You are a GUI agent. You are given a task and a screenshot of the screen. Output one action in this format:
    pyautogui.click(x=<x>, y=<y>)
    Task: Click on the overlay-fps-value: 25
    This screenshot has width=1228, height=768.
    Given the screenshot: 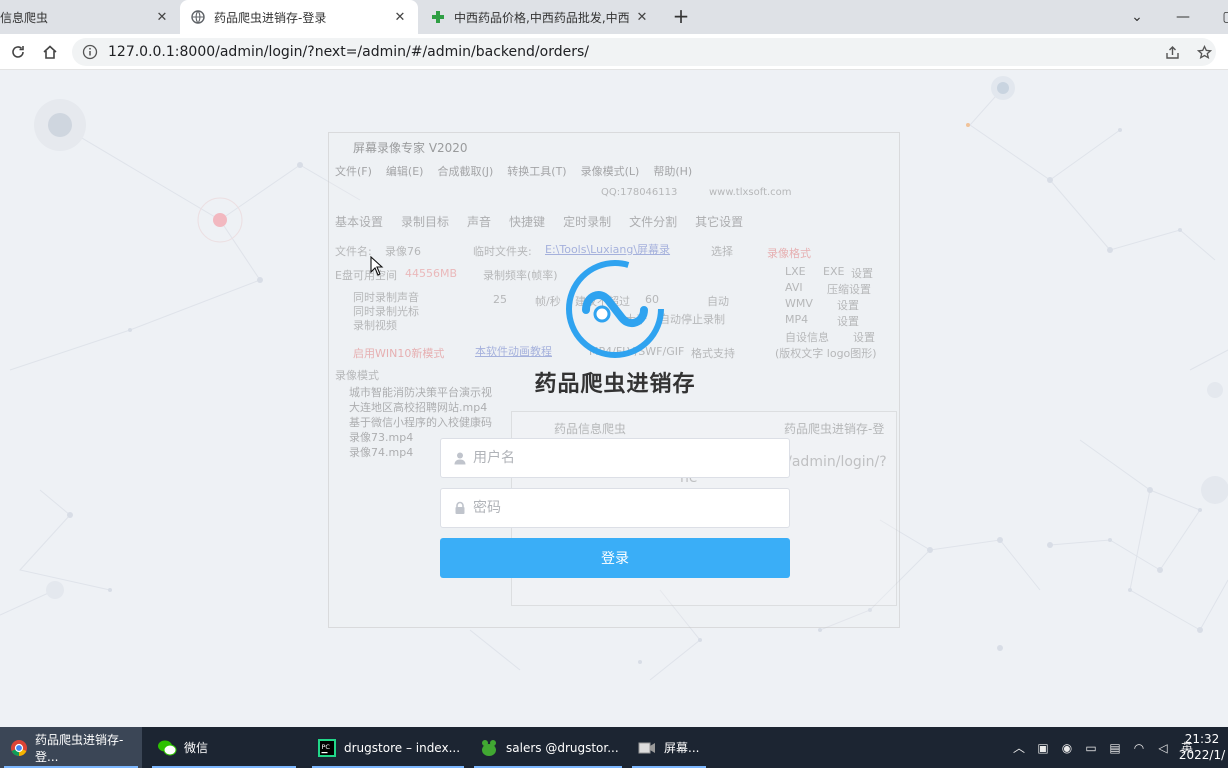 What is the action you would take?
    pyautogui.click(x=500, y=299)
    